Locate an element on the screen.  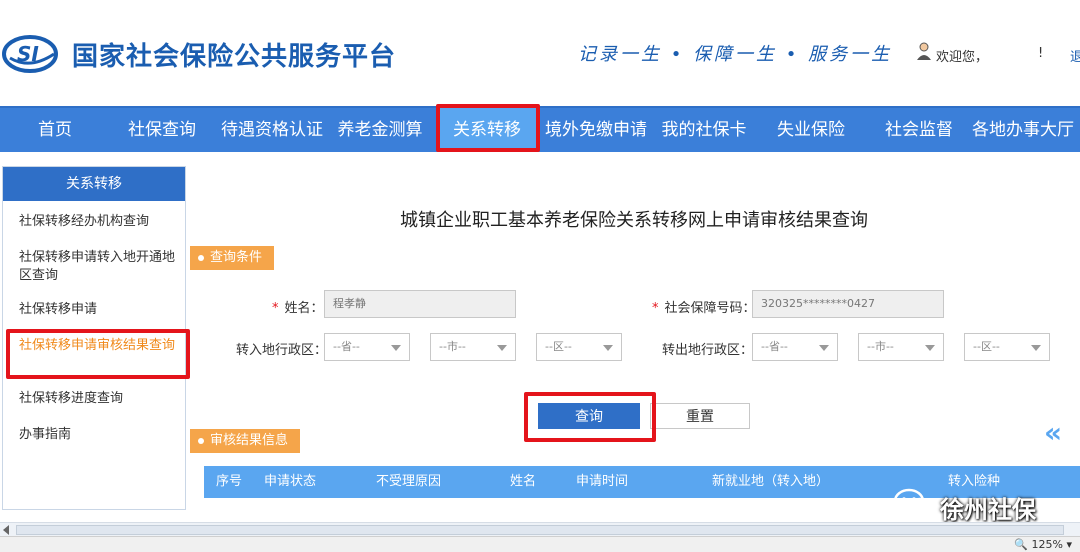
sidebar-item-agency-query: 社保转移经办机构查询 is located at coordinates (99, 222).